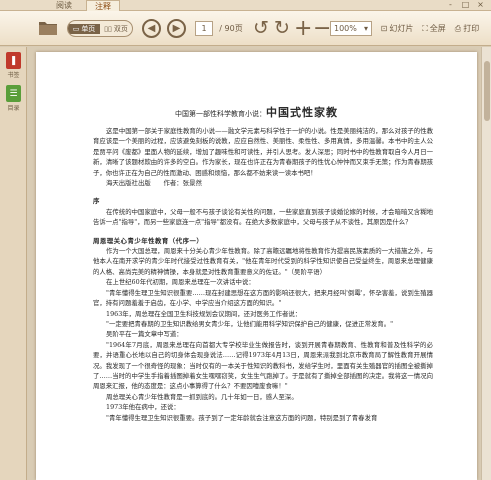 The image size is (491, 480). Describe the element at coordinates (434, 28) in the screenshot. I see `fullscreen-button: ⛶ 全屏` at that location.